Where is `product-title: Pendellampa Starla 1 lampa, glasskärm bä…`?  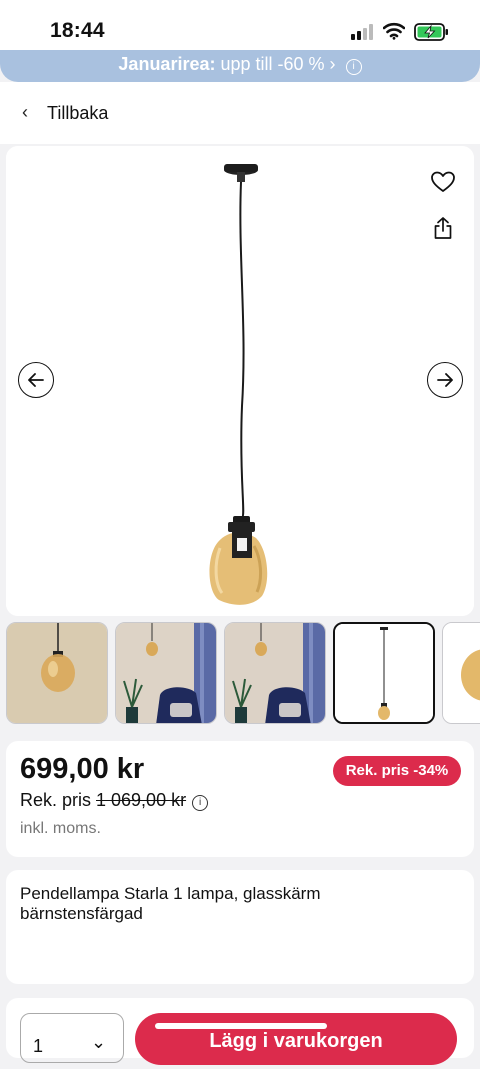 product-title: Pendellampa Starla 1 lampa, glasskärm bä… is located at coordinates (170, 903).